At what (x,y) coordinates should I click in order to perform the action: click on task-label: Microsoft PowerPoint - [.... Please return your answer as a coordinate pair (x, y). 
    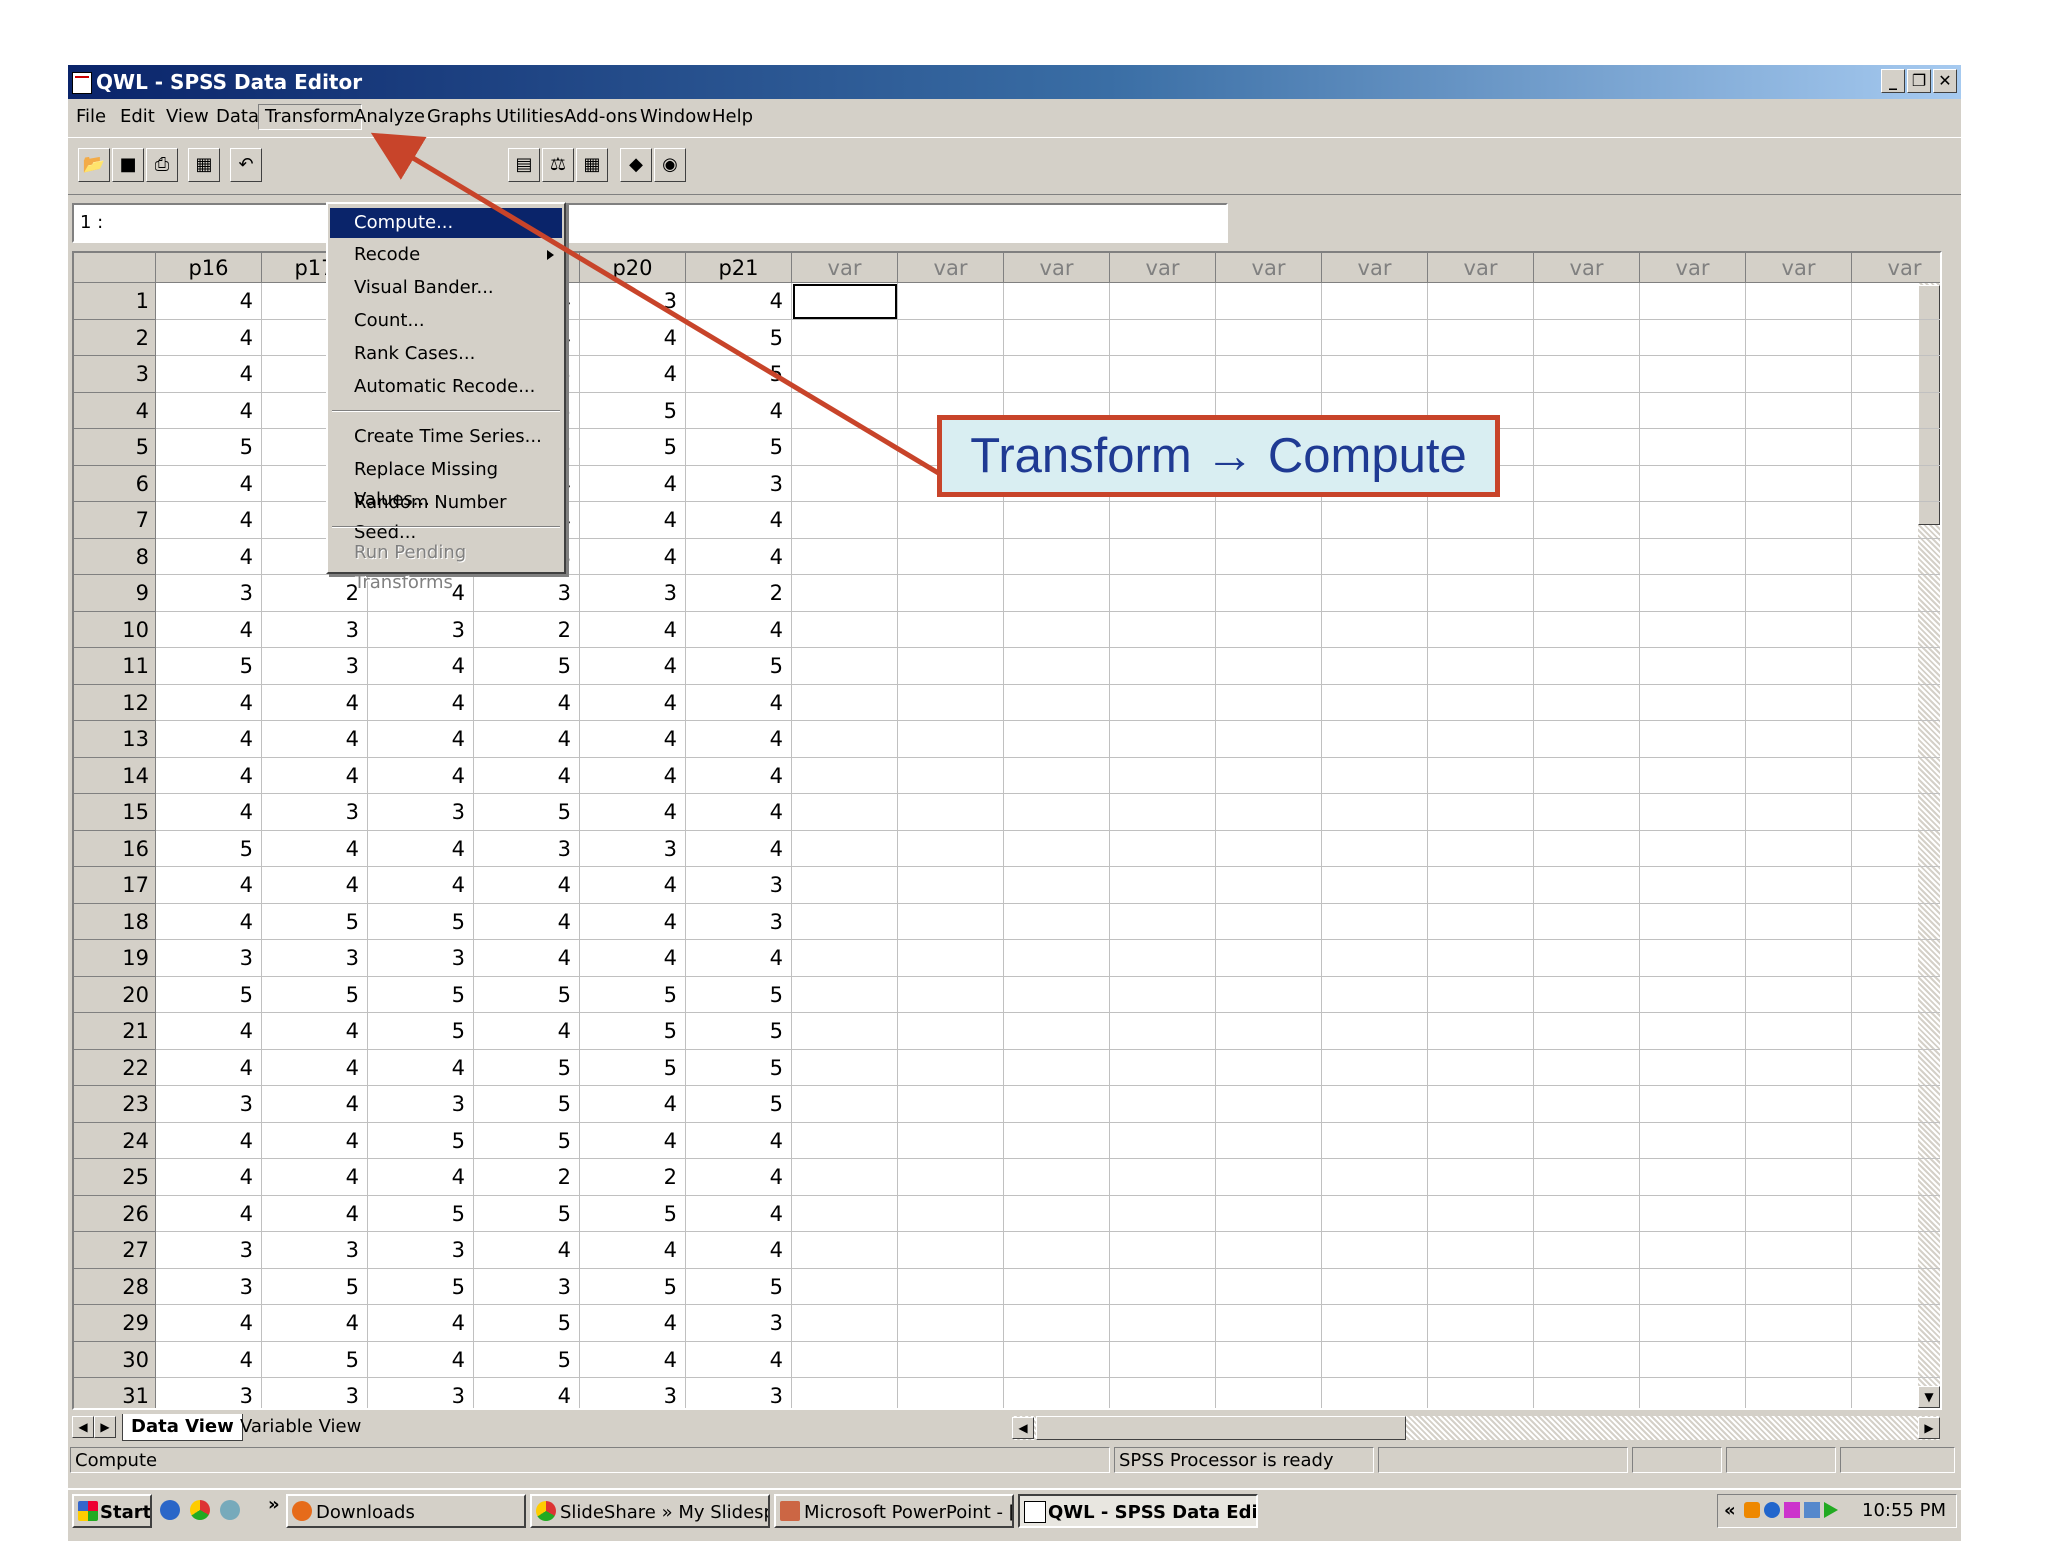
    Looking at the image, I should click on (909, 1512).